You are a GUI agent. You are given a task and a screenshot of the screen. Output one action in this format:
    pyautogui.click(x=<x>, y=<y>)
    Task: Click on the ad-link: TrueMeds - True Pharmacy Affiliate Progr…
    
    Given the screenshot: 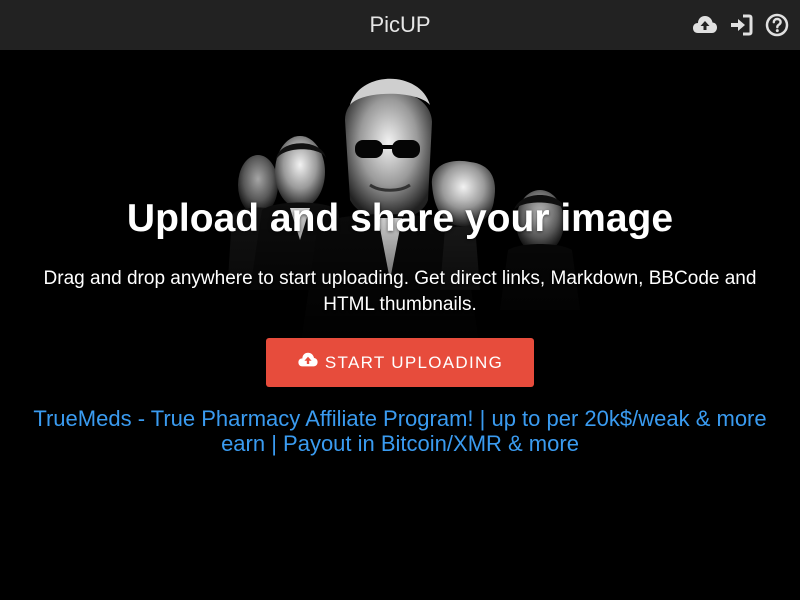 What is the action you would take?
    pyautogui.click(x=400, y=431)
    